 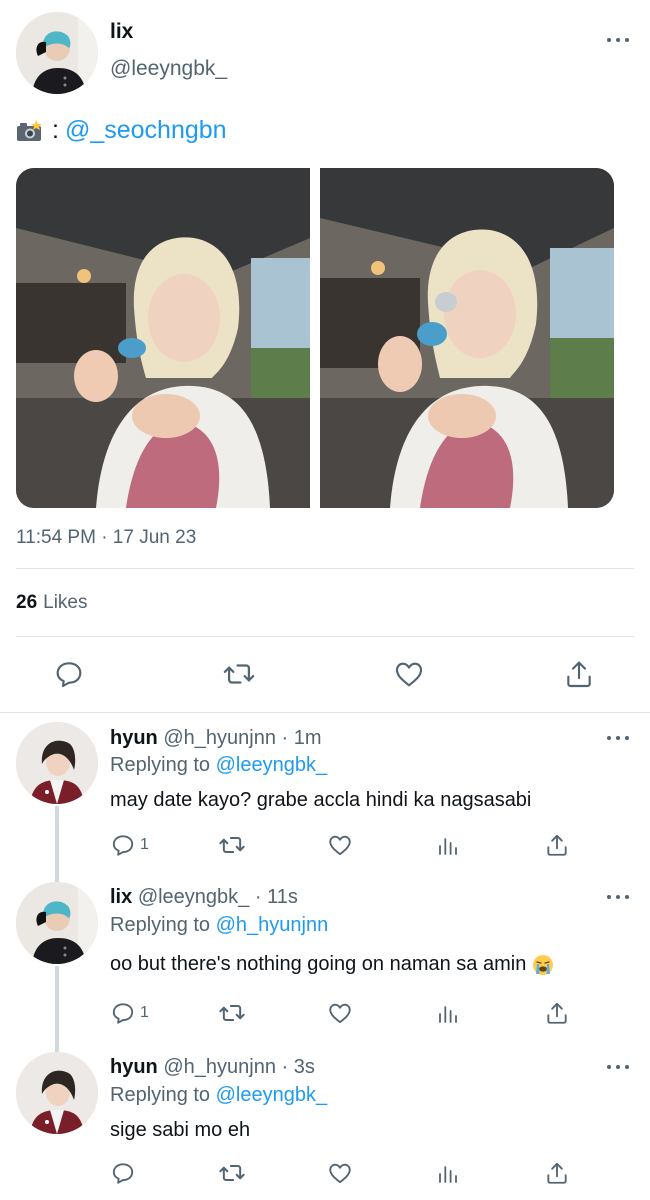 I want to click on replying-to: Replying to @h_hyunjnn, so click(x=219, y=925).